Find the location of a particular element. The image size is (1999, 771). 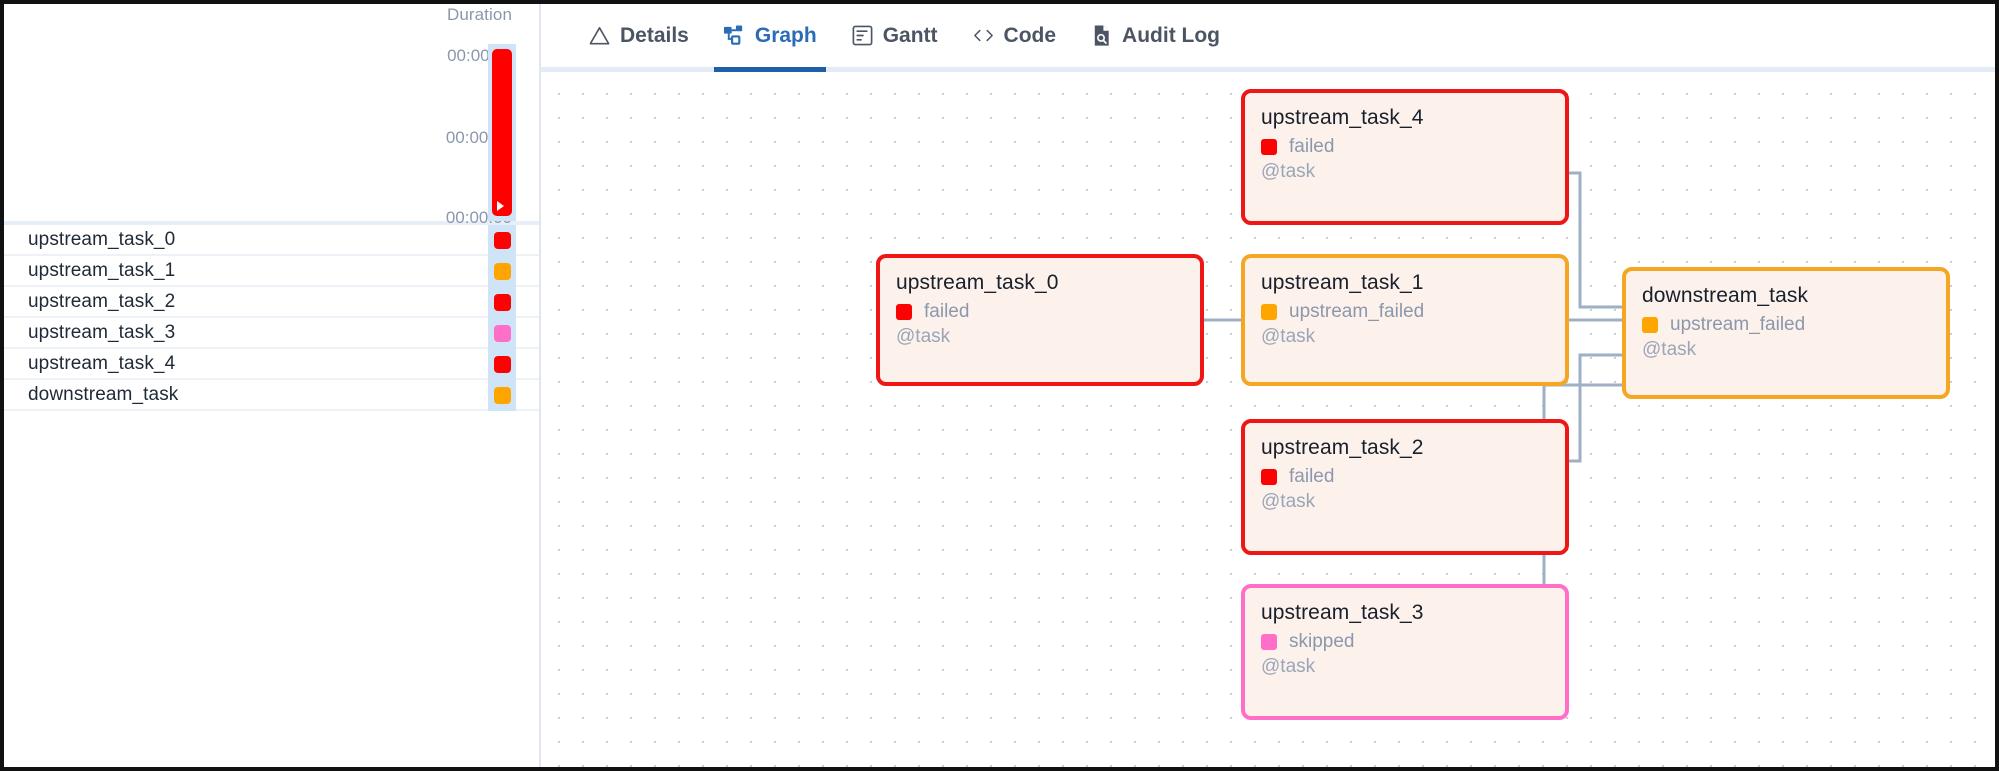

duration-chart-title: Duration is located at coordinates (479, 14).